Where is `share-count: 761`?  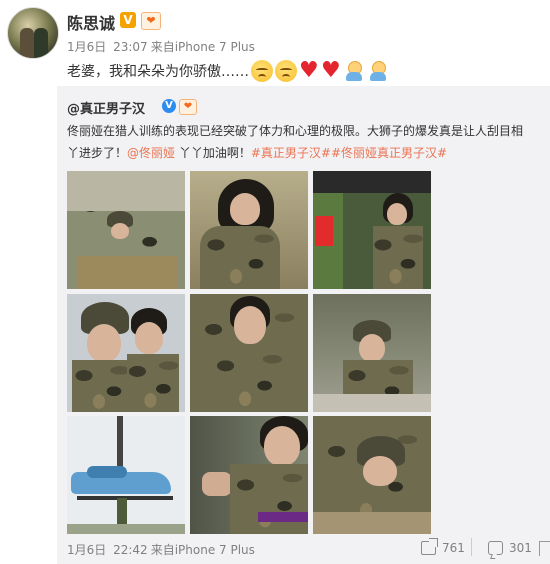
share-count: 761 is located at coordinates (443, 548).